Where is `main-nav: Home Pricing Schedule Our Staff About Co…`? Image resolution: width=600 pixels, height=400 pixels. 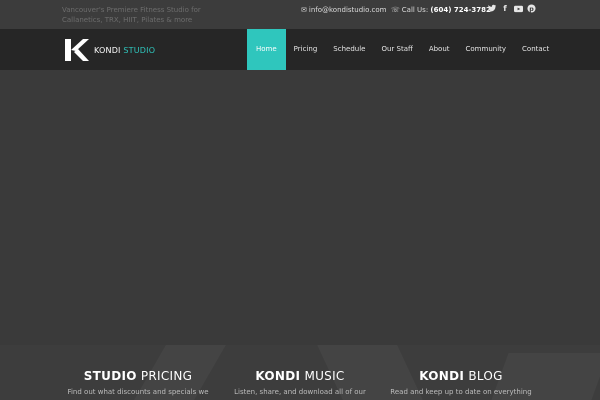 main-nav: Home Pricing Schedule Our Staff About Co… is located at coordinates (402, 49).